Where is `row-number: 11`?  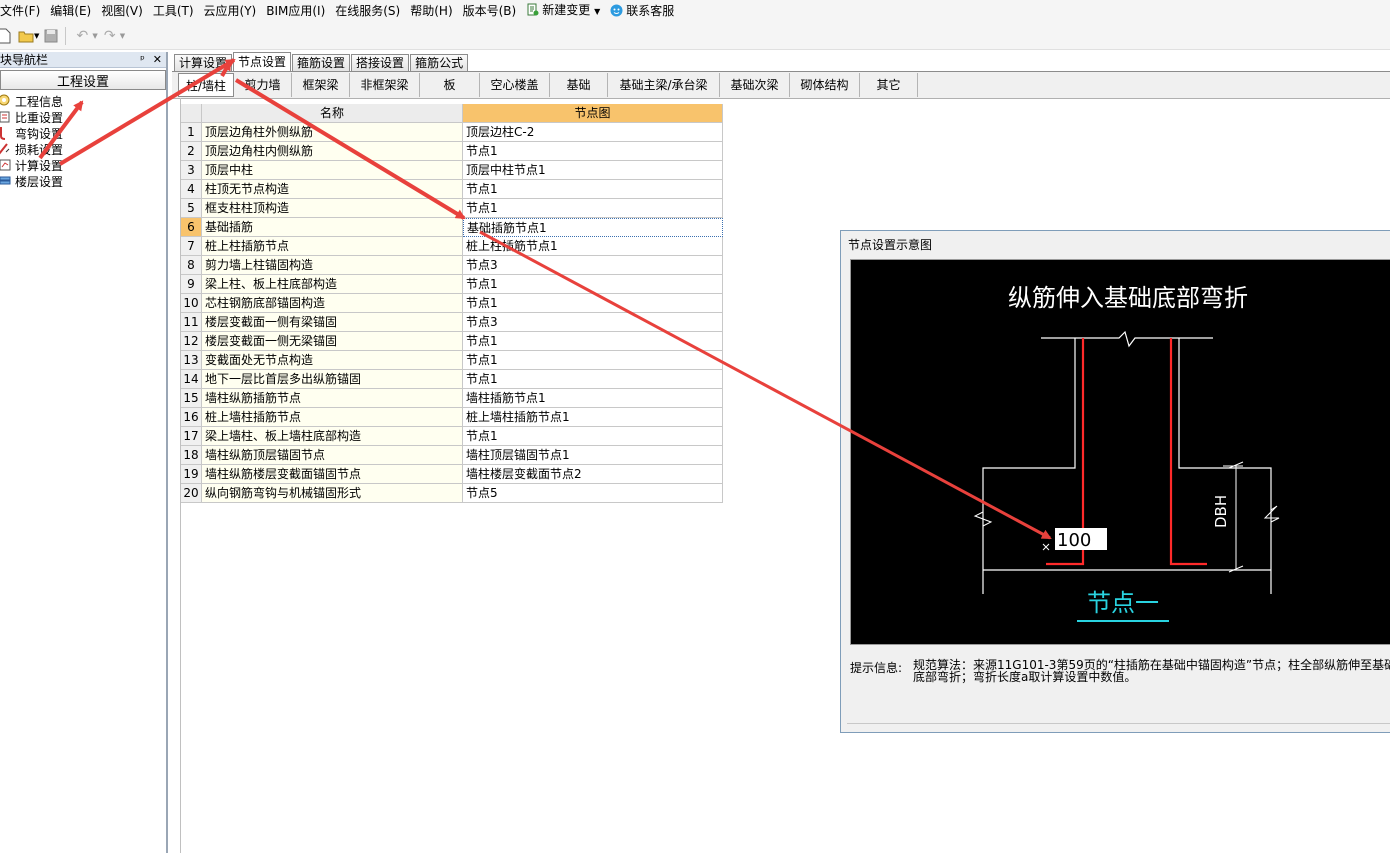
row-number: 11 is located at coordinates (191, 322).